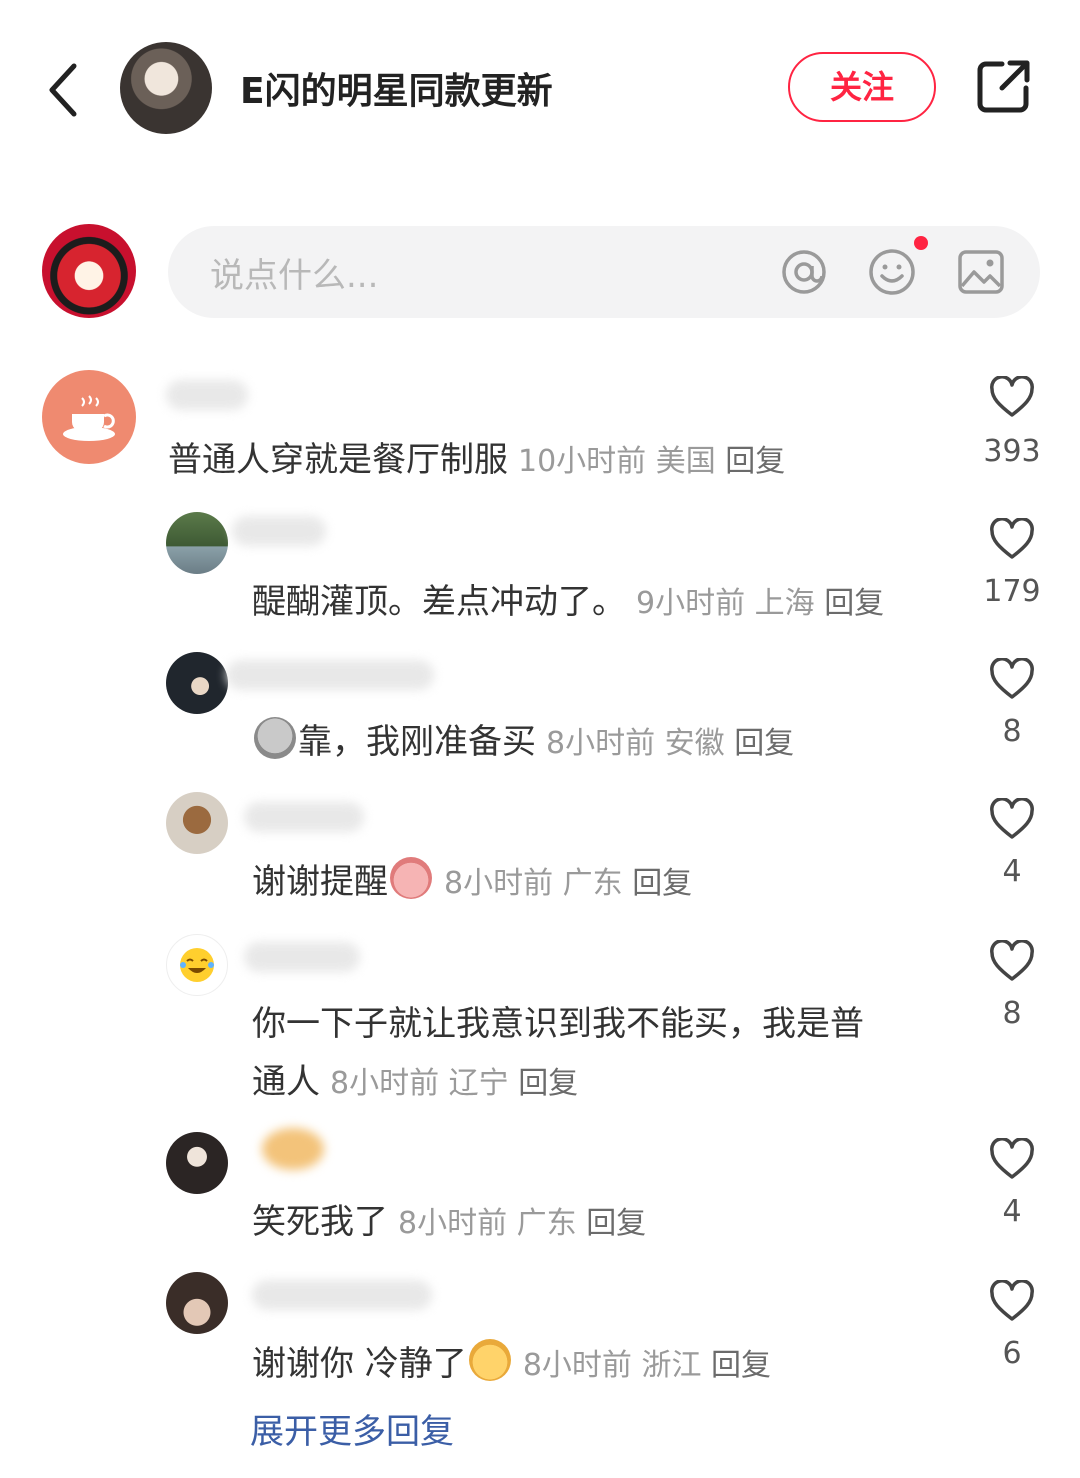 The height and width of the screenshot is (1478, 1080). I want to click on grey-face-emoji-icon, so click(275, 738).